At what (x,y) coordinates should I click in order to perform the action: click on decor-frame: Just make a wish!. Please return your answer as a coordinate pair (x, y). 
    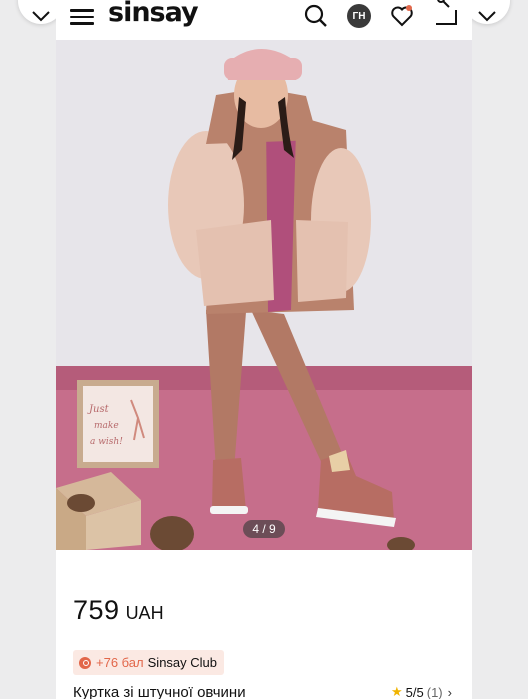
    Looking at the image, I should click on (118, 424).